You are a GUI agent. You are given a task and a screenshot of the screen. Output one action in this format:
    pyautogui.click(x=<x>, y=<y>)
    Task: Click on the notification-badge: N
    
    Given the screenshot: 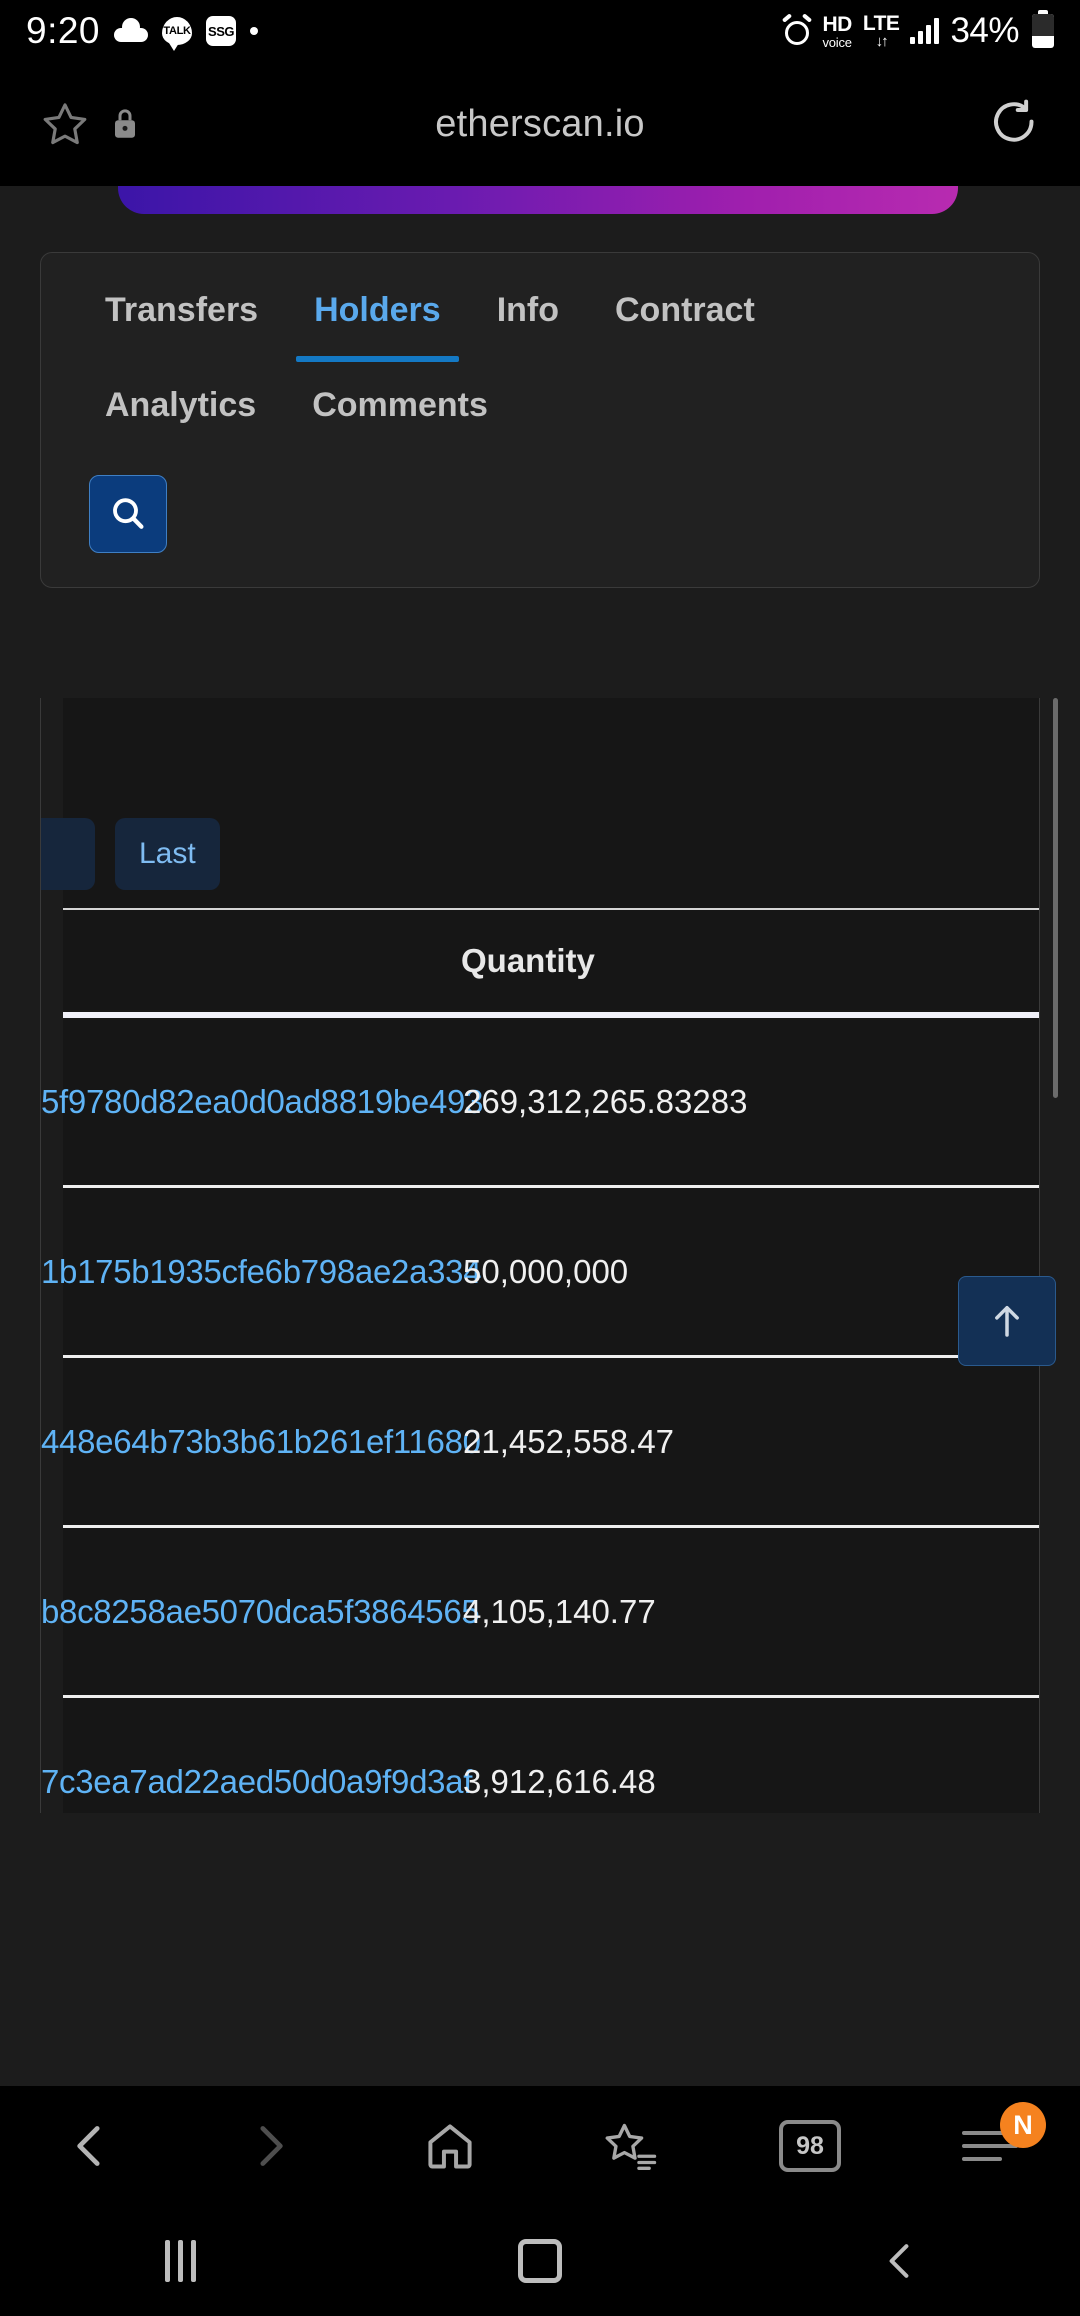 What is the action you would take?
    pyautogui.click(x=1023, y=2125)
    